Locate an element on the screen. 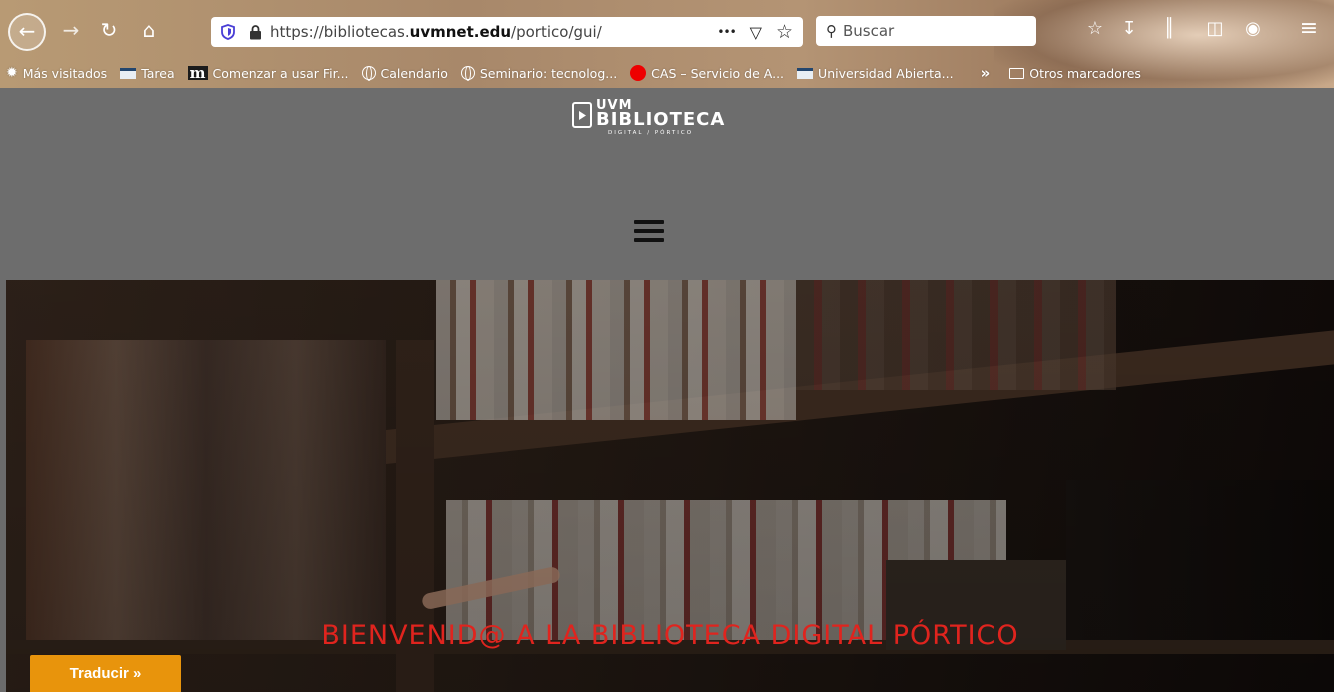  translate-button: Traducir » is located at coordinates (105, 673).